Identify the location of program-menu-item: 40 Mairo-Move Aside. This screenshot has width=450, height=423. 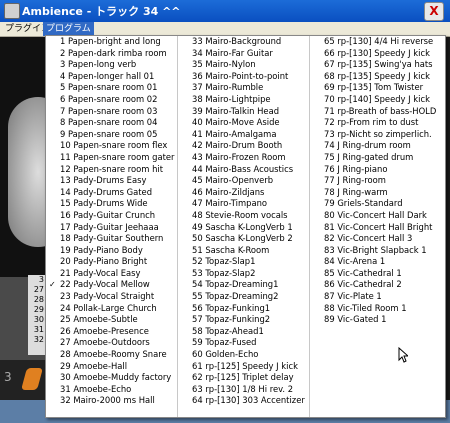
(243, 123).